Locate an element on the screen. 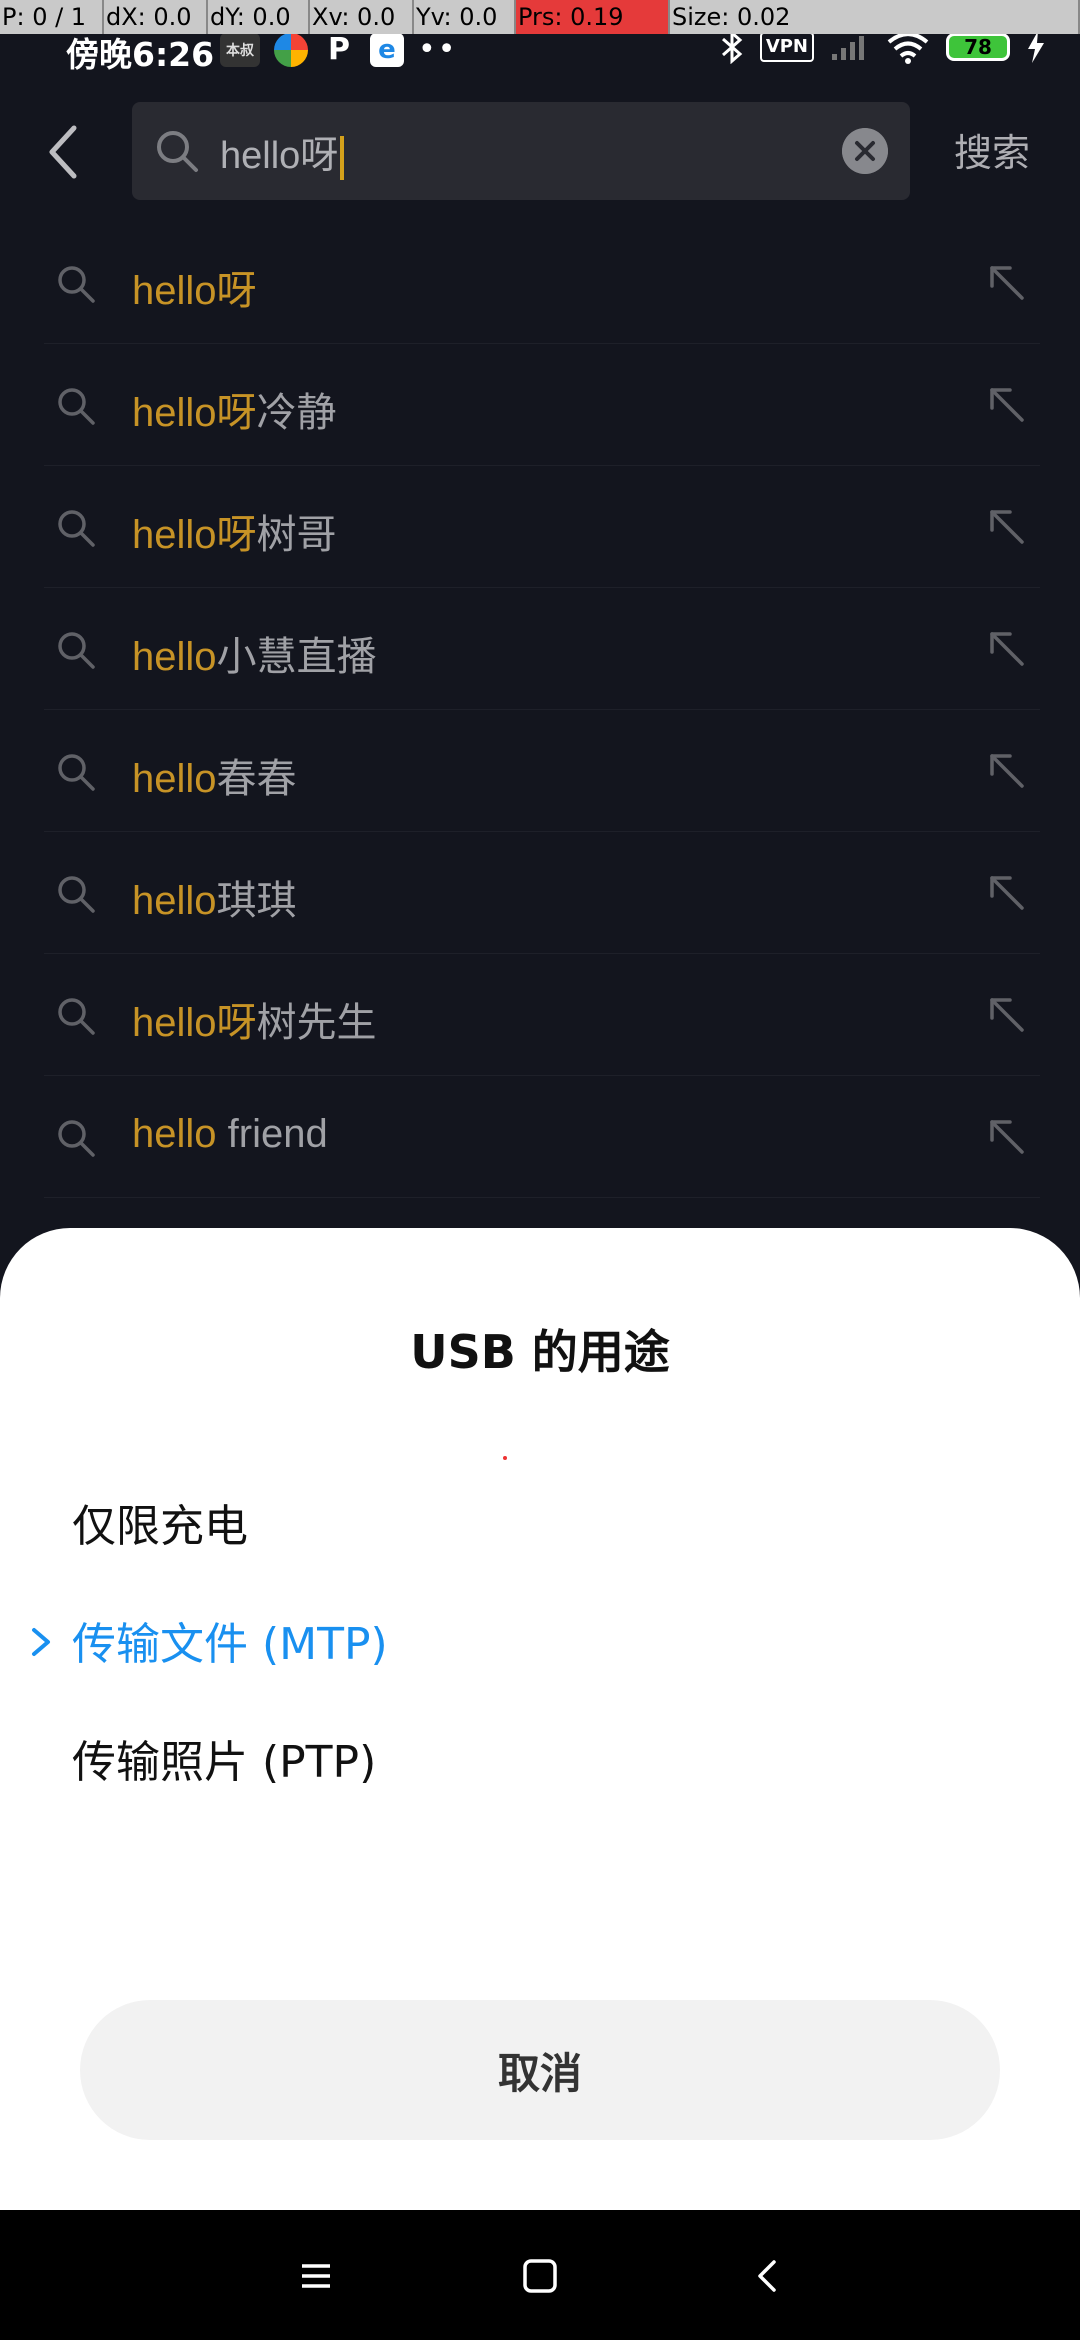  system-navigation-bar is located at coordinates (540, 2275).